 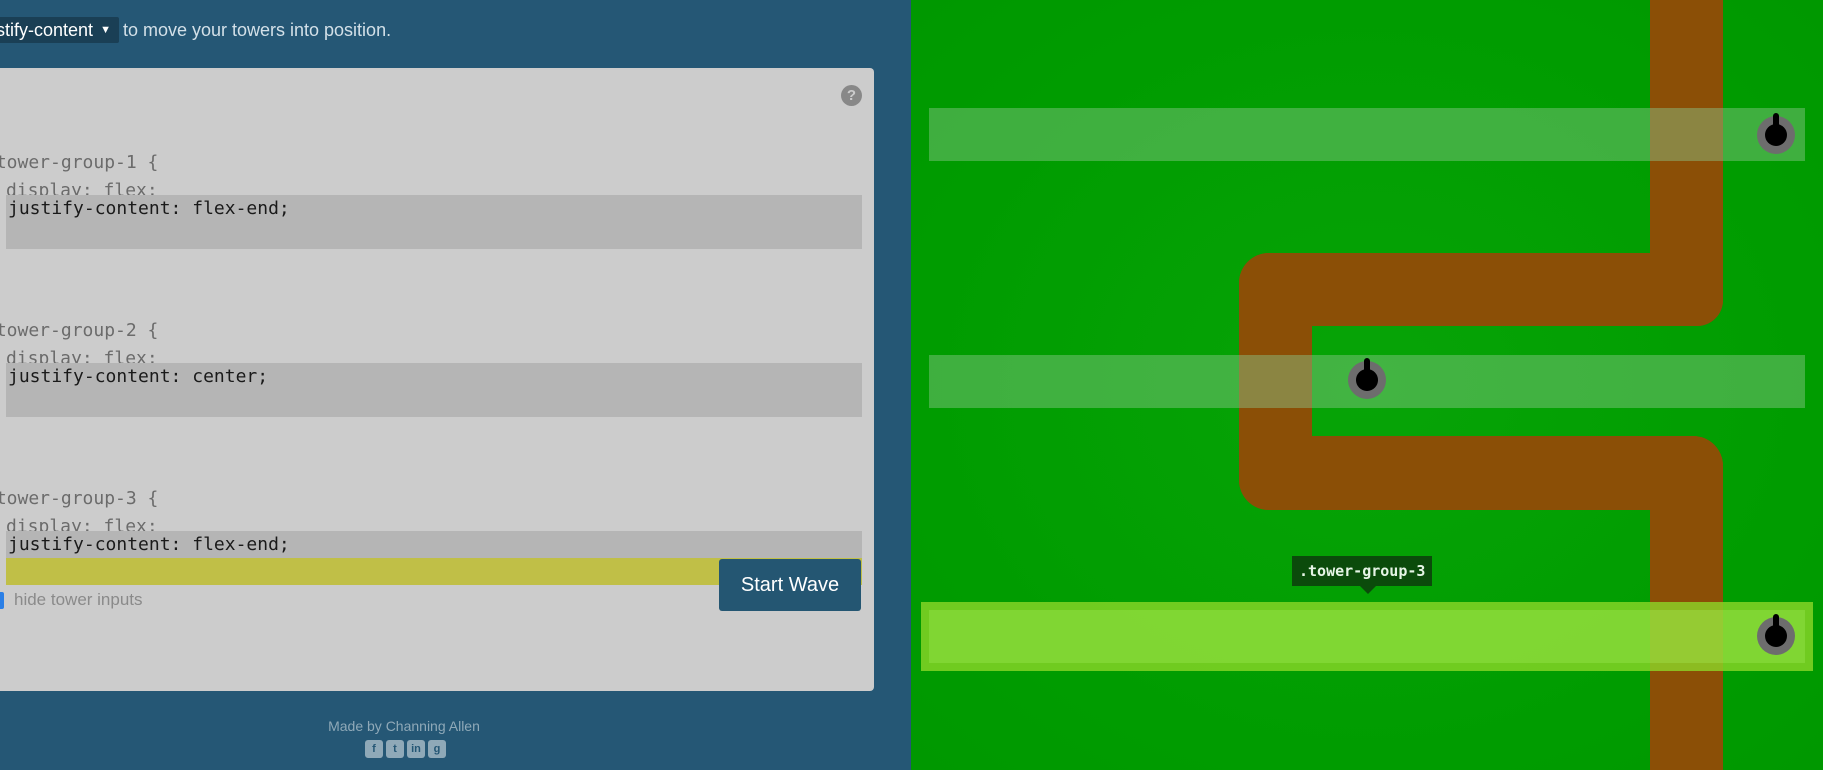 I want to click on facebook-icon: f, so click(x=374, y=749).